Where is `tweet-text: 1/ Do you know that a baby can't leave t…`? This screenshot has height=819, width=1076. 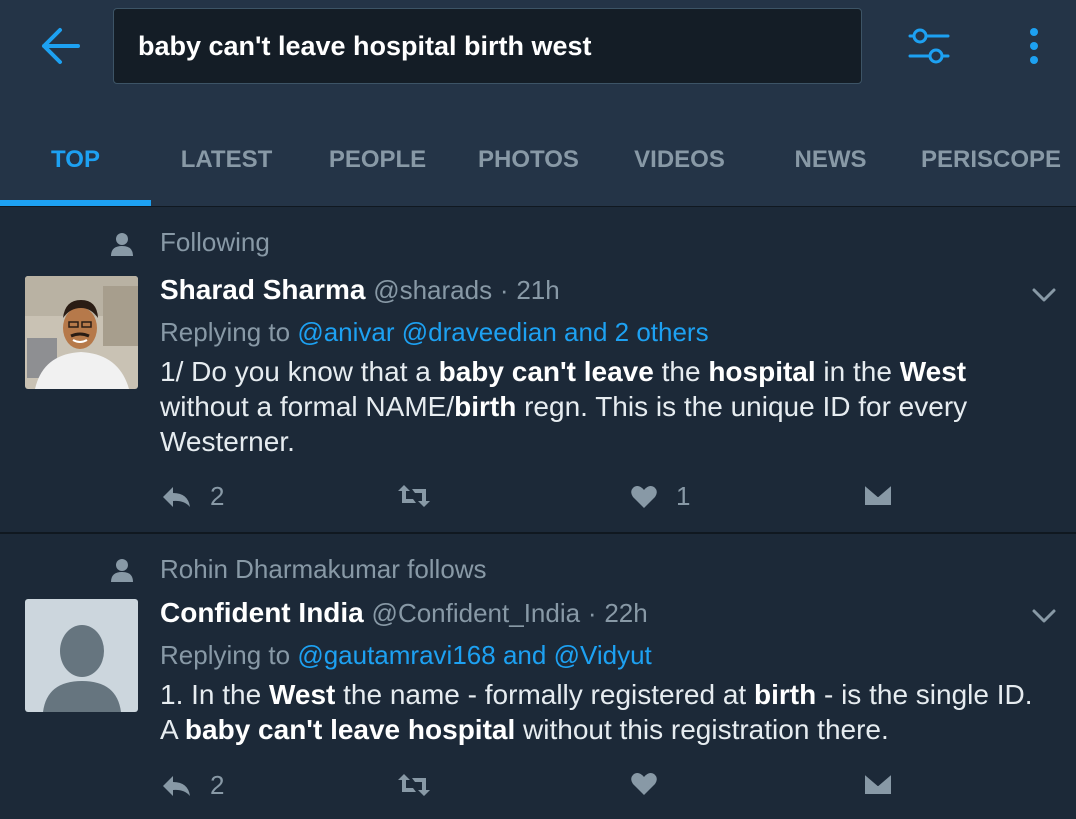 tweet-text: 1/ Do you know that a baby can't leave t… is located at coordinates (600, 406).